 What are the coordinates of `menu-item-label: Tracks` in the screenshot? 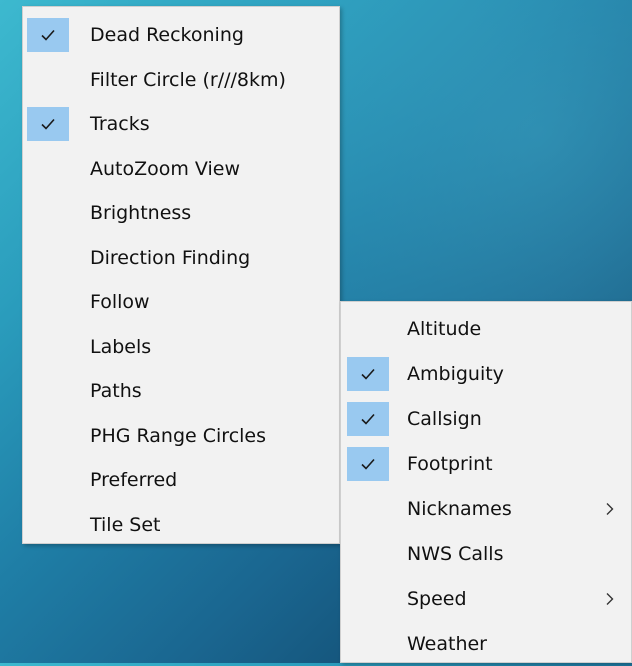 It's located at (120, 124).